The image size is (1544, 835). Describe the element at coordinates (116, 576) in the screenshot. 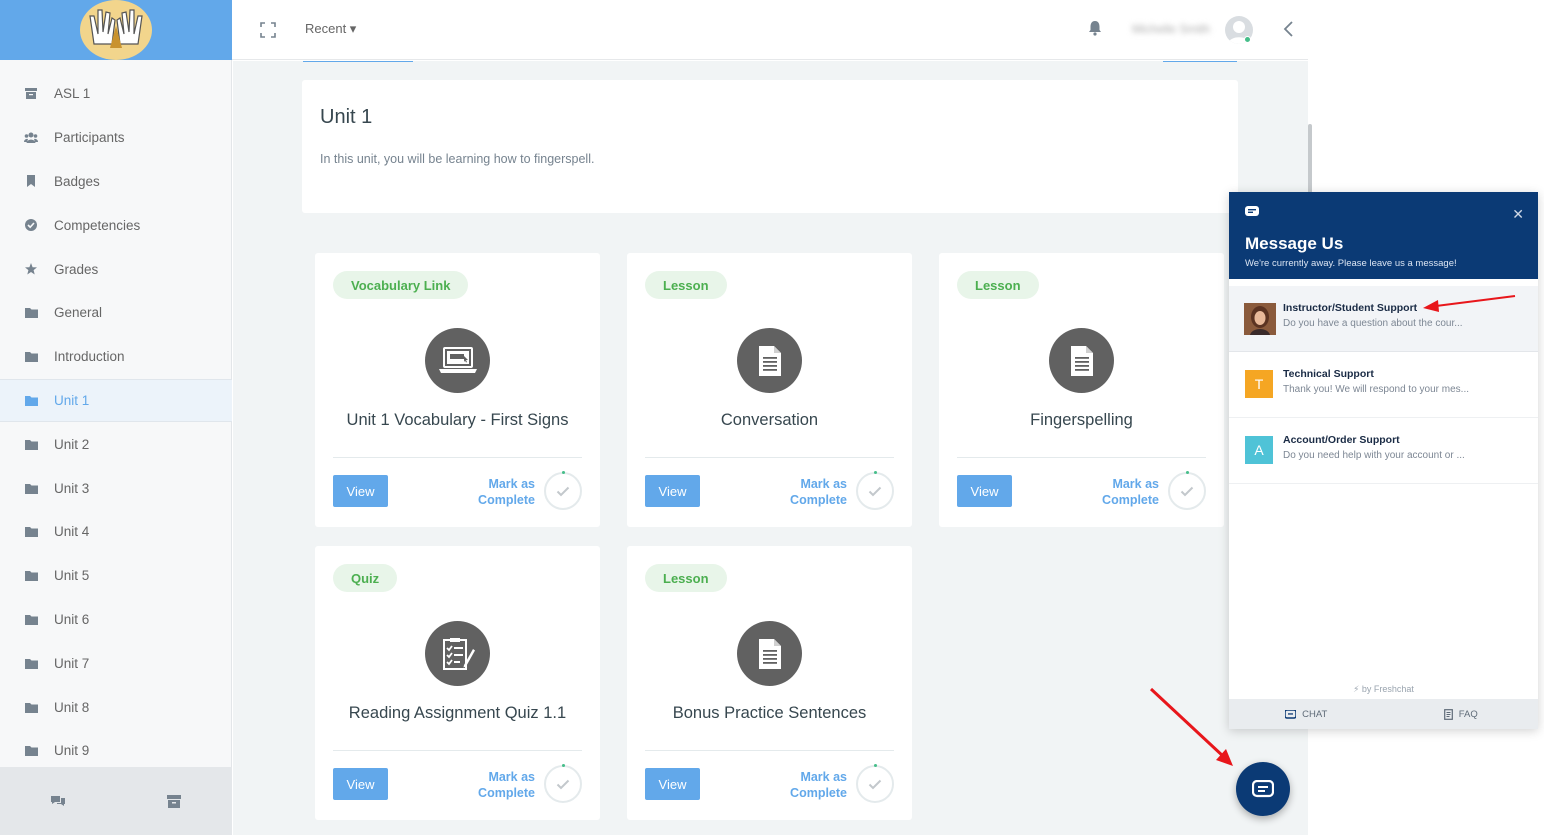

I see `sidebar-item-unit-5: Unit 5` at that location.